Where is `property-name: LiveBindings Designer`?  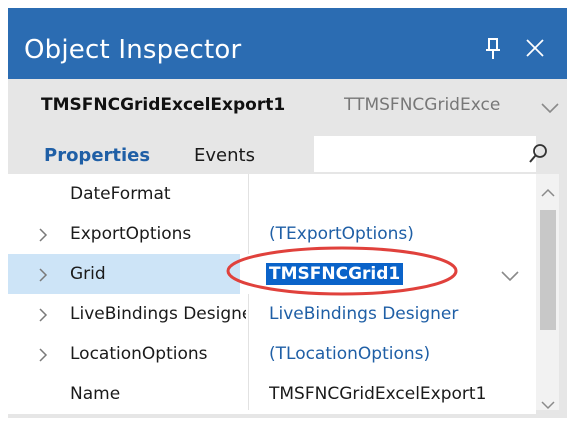
property-name: LiveBindings Designer is located at coordinates (158, 314).